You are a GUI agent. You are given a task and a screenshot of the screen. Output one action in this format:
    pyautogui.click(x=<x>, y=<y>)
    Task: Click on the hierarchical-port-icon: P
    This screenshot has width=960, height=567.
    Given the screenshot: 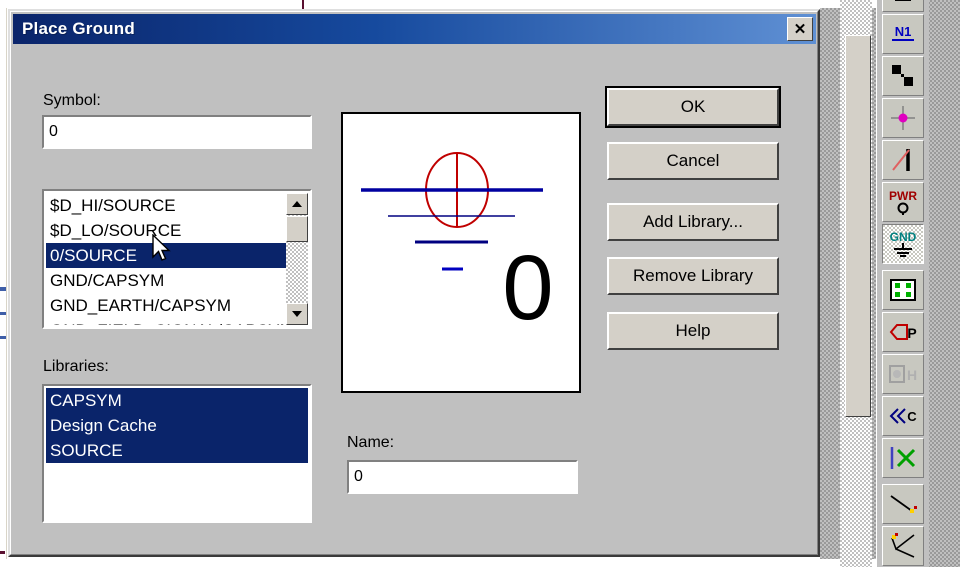 What is the action you would take?
    pyautogui.click(x=903, y=332)
    